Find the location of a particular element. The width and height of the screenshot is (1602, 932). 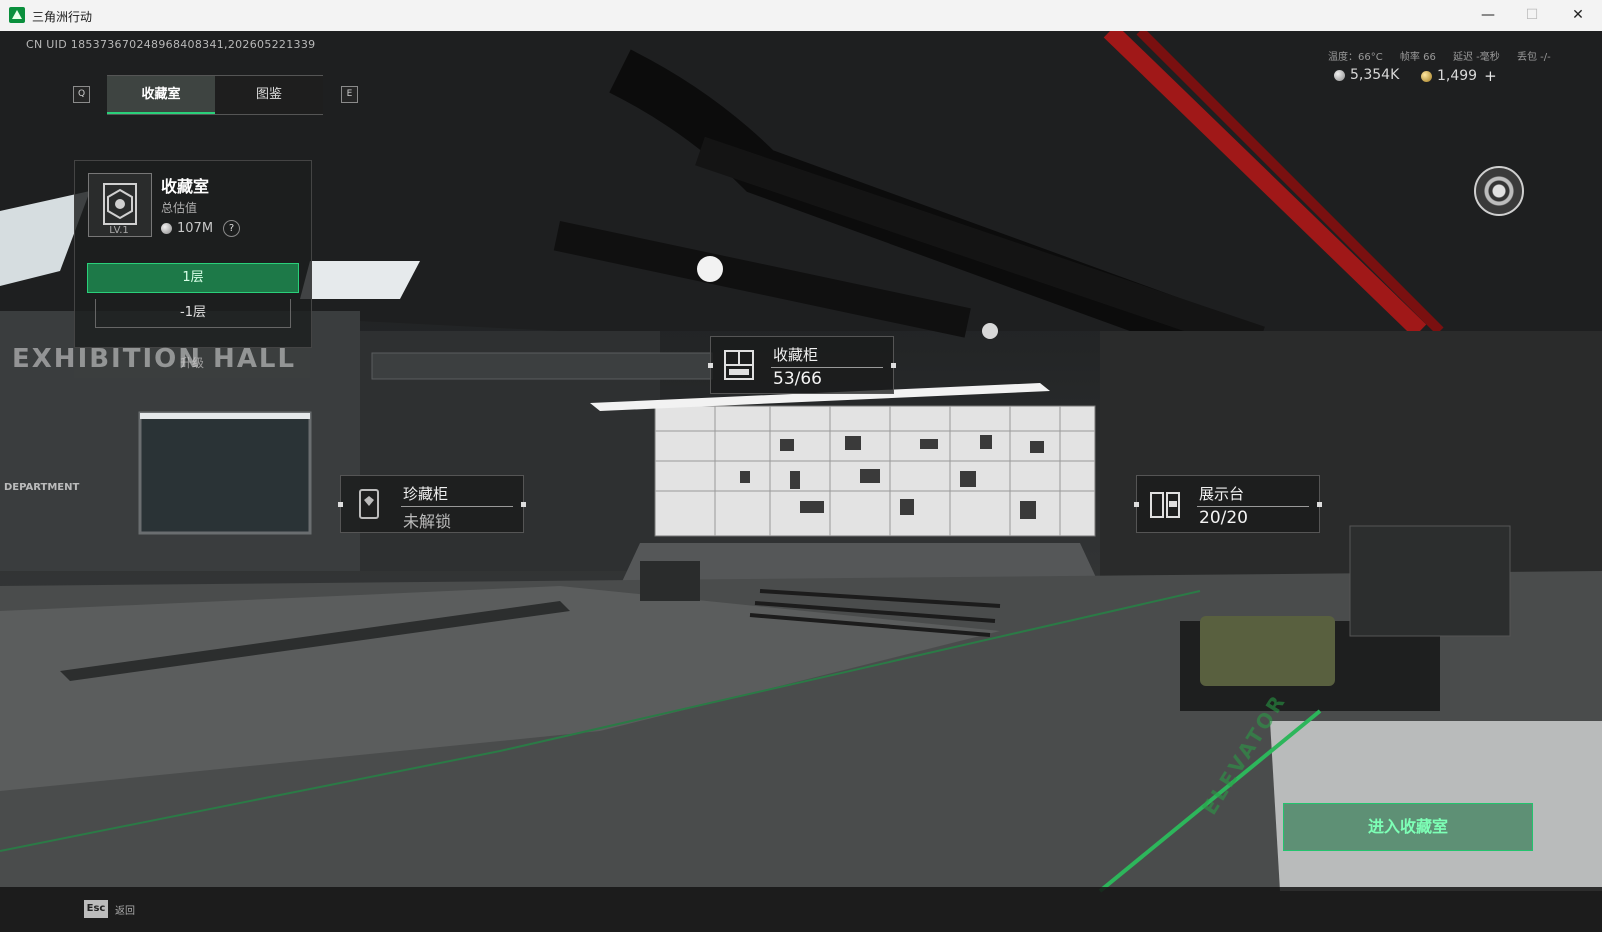

gold-currency: 1,499 + is located at coordinates (1459, 76).